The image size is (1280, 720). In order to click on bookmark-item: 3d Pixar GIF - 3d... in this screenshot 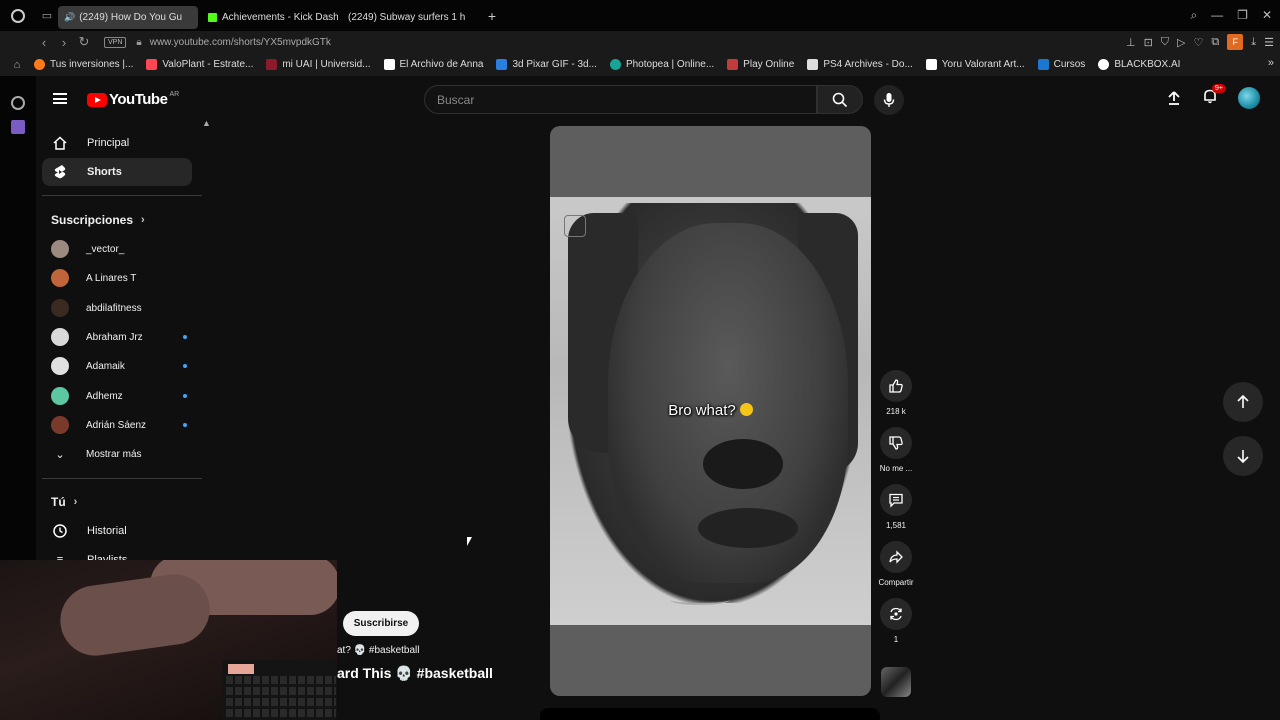, I will do `click(546, 64)`.